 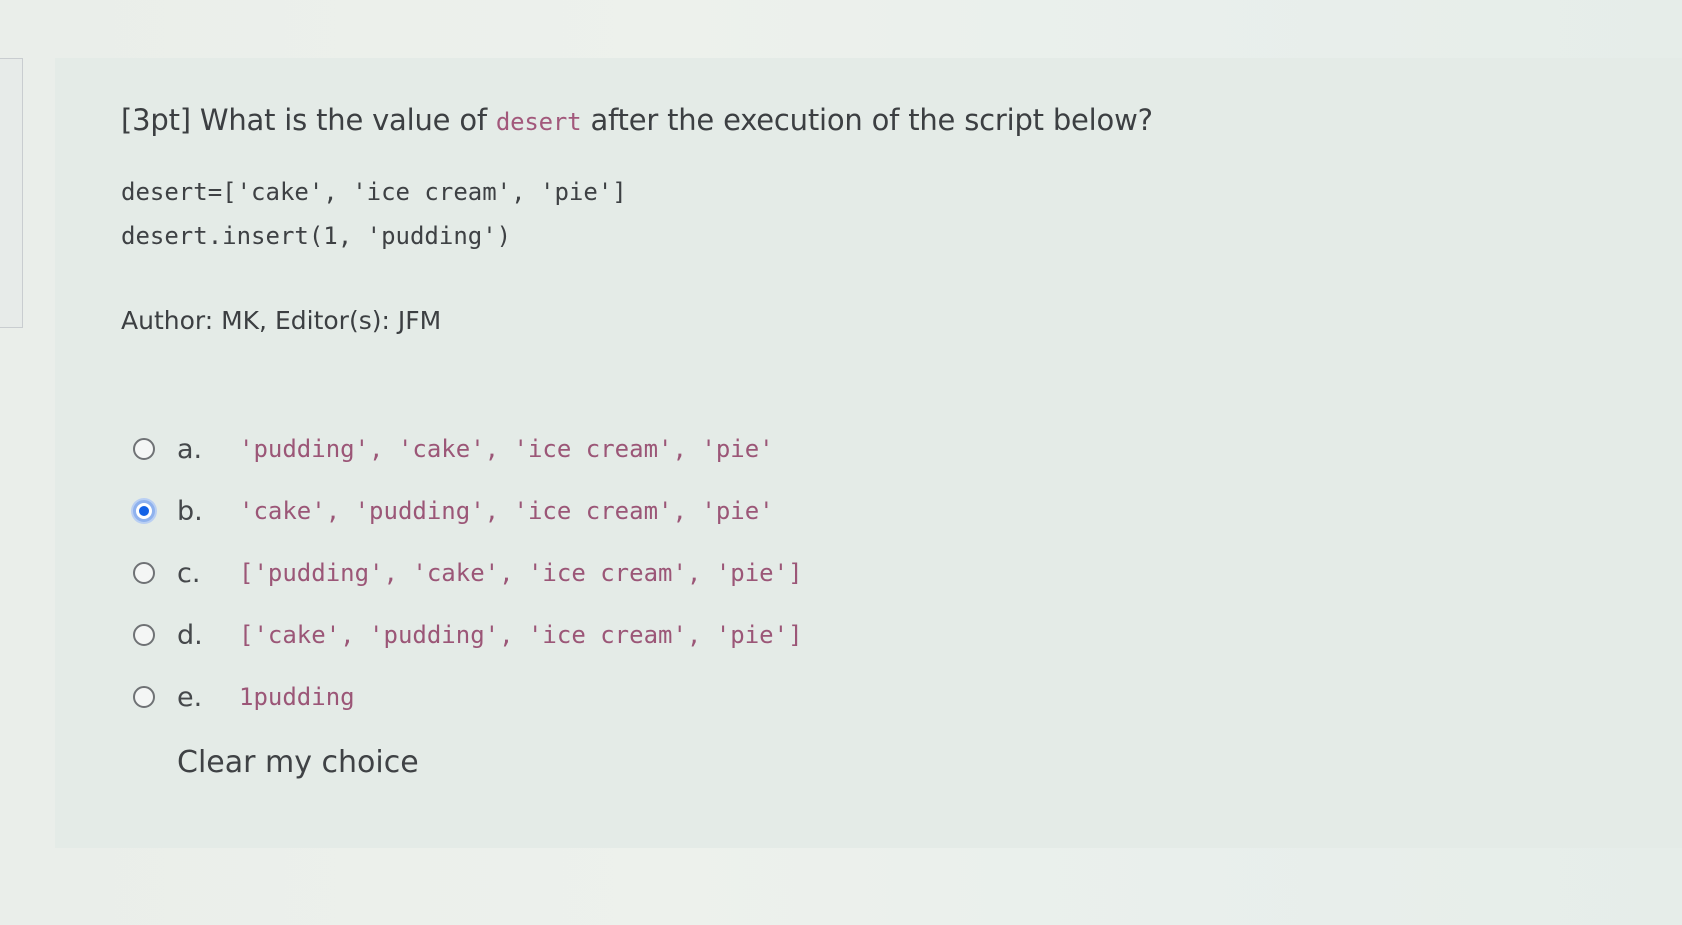 What do you see at coordinates (298, 762) in the screenshot?
I see `clear-choice-link: Clear my choice` at bounding box center [298, 762].